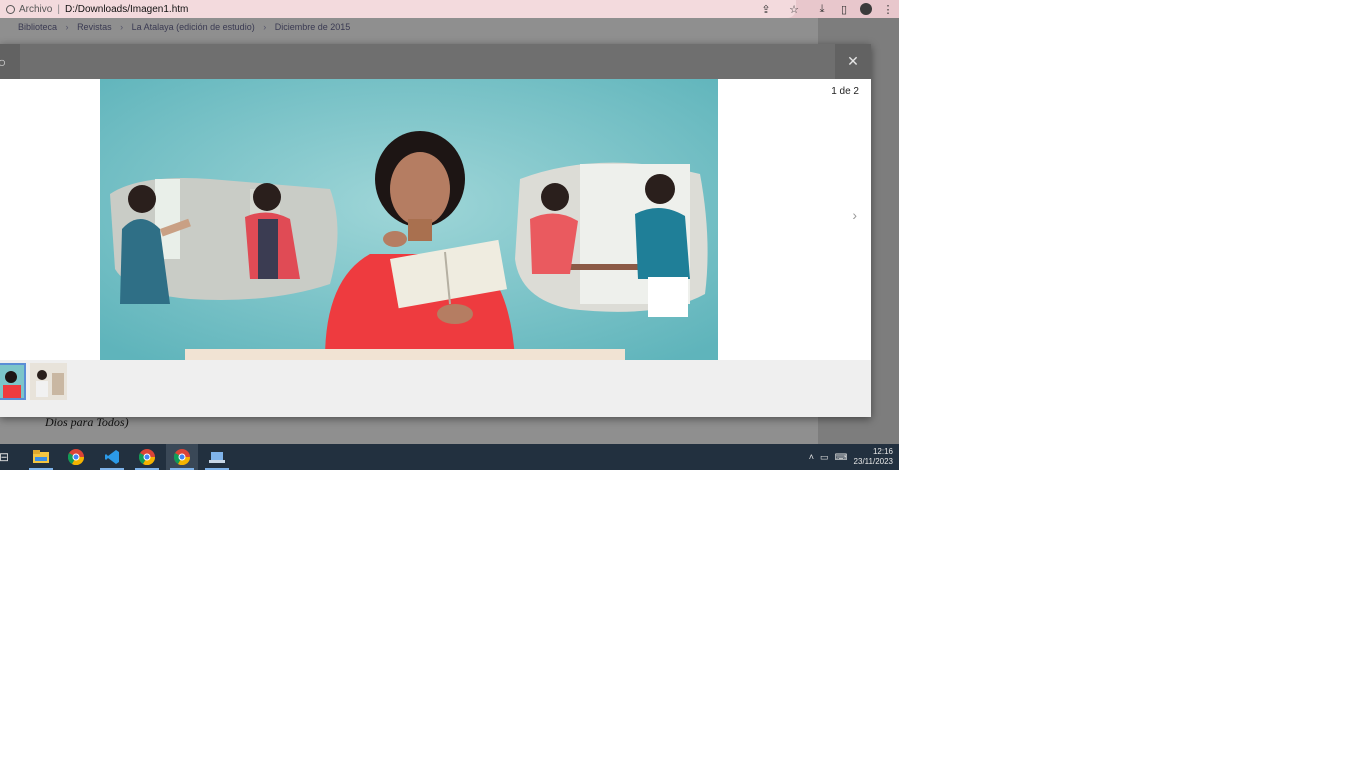  Describe the element at coordinates (182, 457) in the screenshot. I see `chrome-active-icon` at that location.